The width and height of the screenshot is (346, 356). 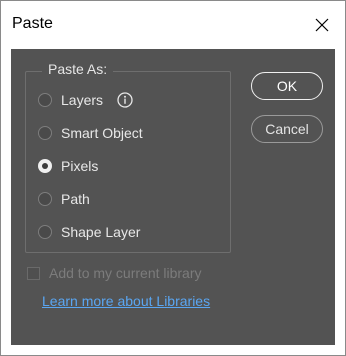 I want to click on cancel-button: Cancel, so click(x=287, y=129).